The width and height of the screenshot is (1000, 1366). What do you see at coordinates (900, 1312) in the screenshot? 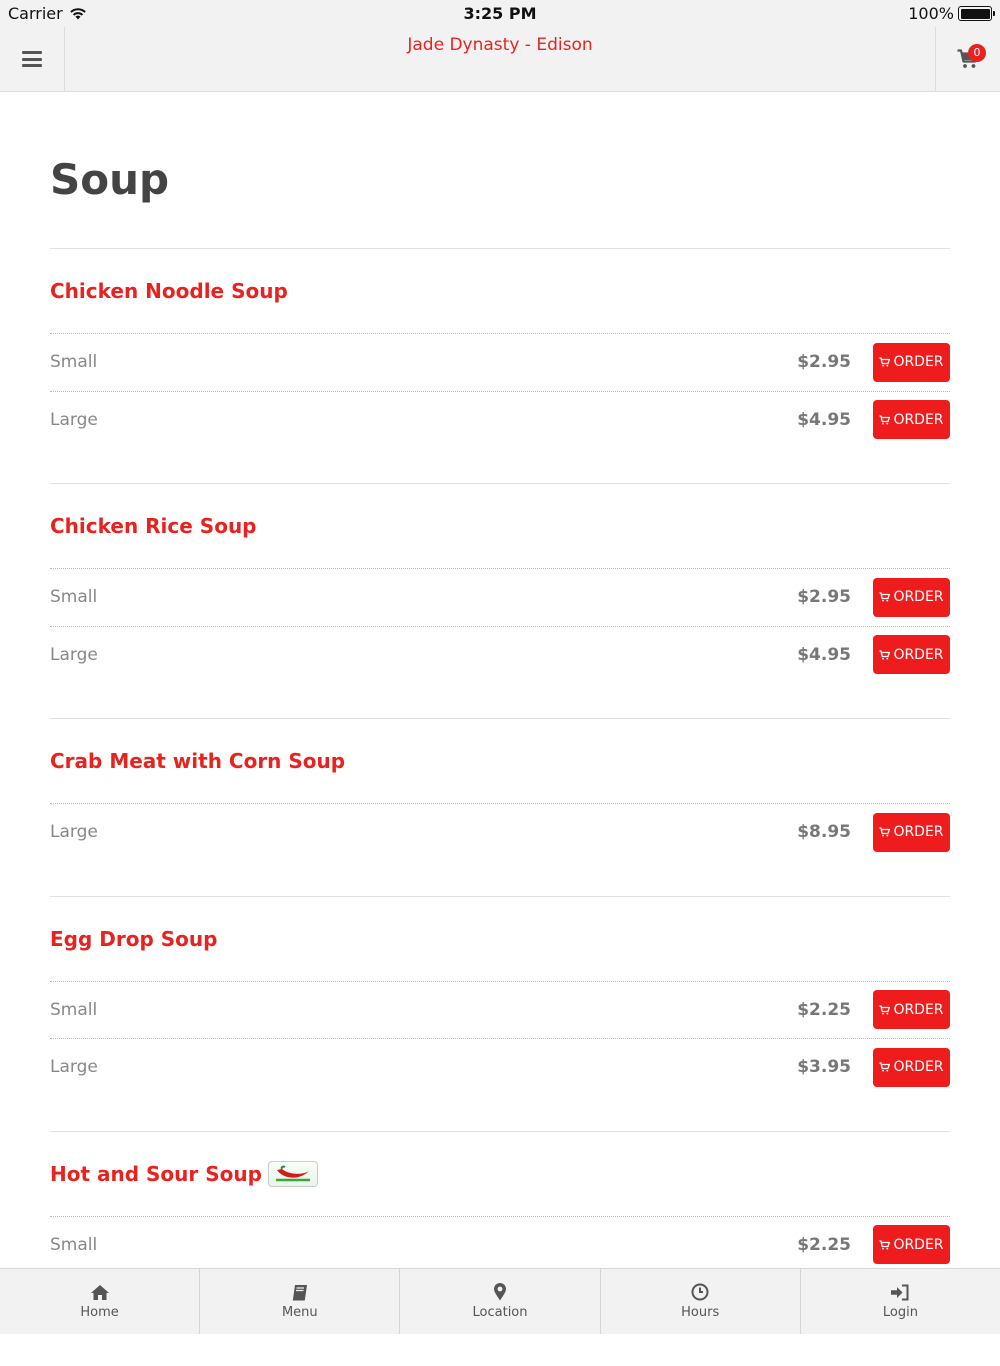
I see `tab-login-label: Login` at bounding box center [900, 1312].